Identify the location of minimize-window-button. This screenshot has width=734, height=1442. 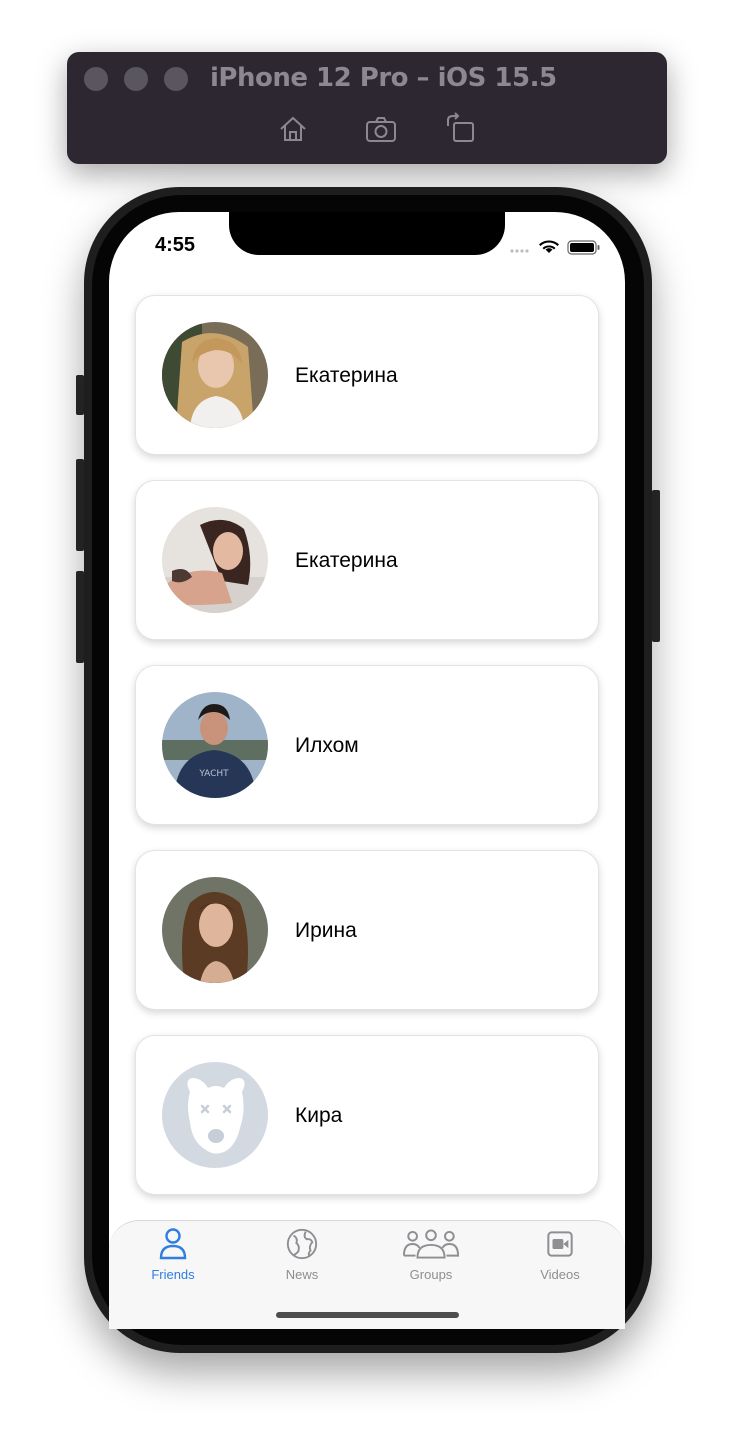
(136, 79).